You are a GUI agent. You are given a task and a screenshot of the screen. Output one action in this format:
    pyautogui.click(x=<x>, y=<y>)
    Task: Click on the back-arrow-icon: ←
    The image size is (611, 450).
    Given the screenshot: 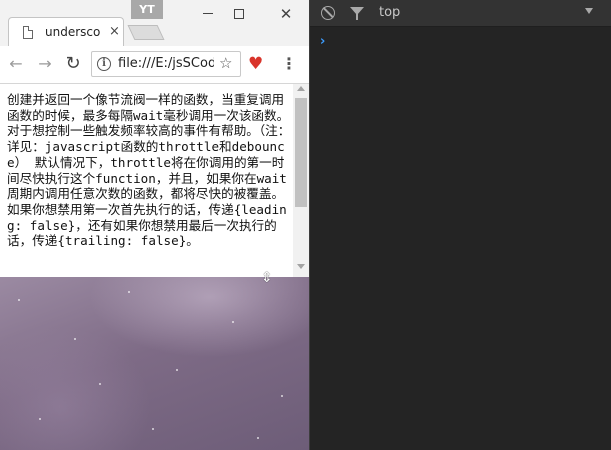 What is the action you would take?
    pyautogui.click(x=16, y=64)
    